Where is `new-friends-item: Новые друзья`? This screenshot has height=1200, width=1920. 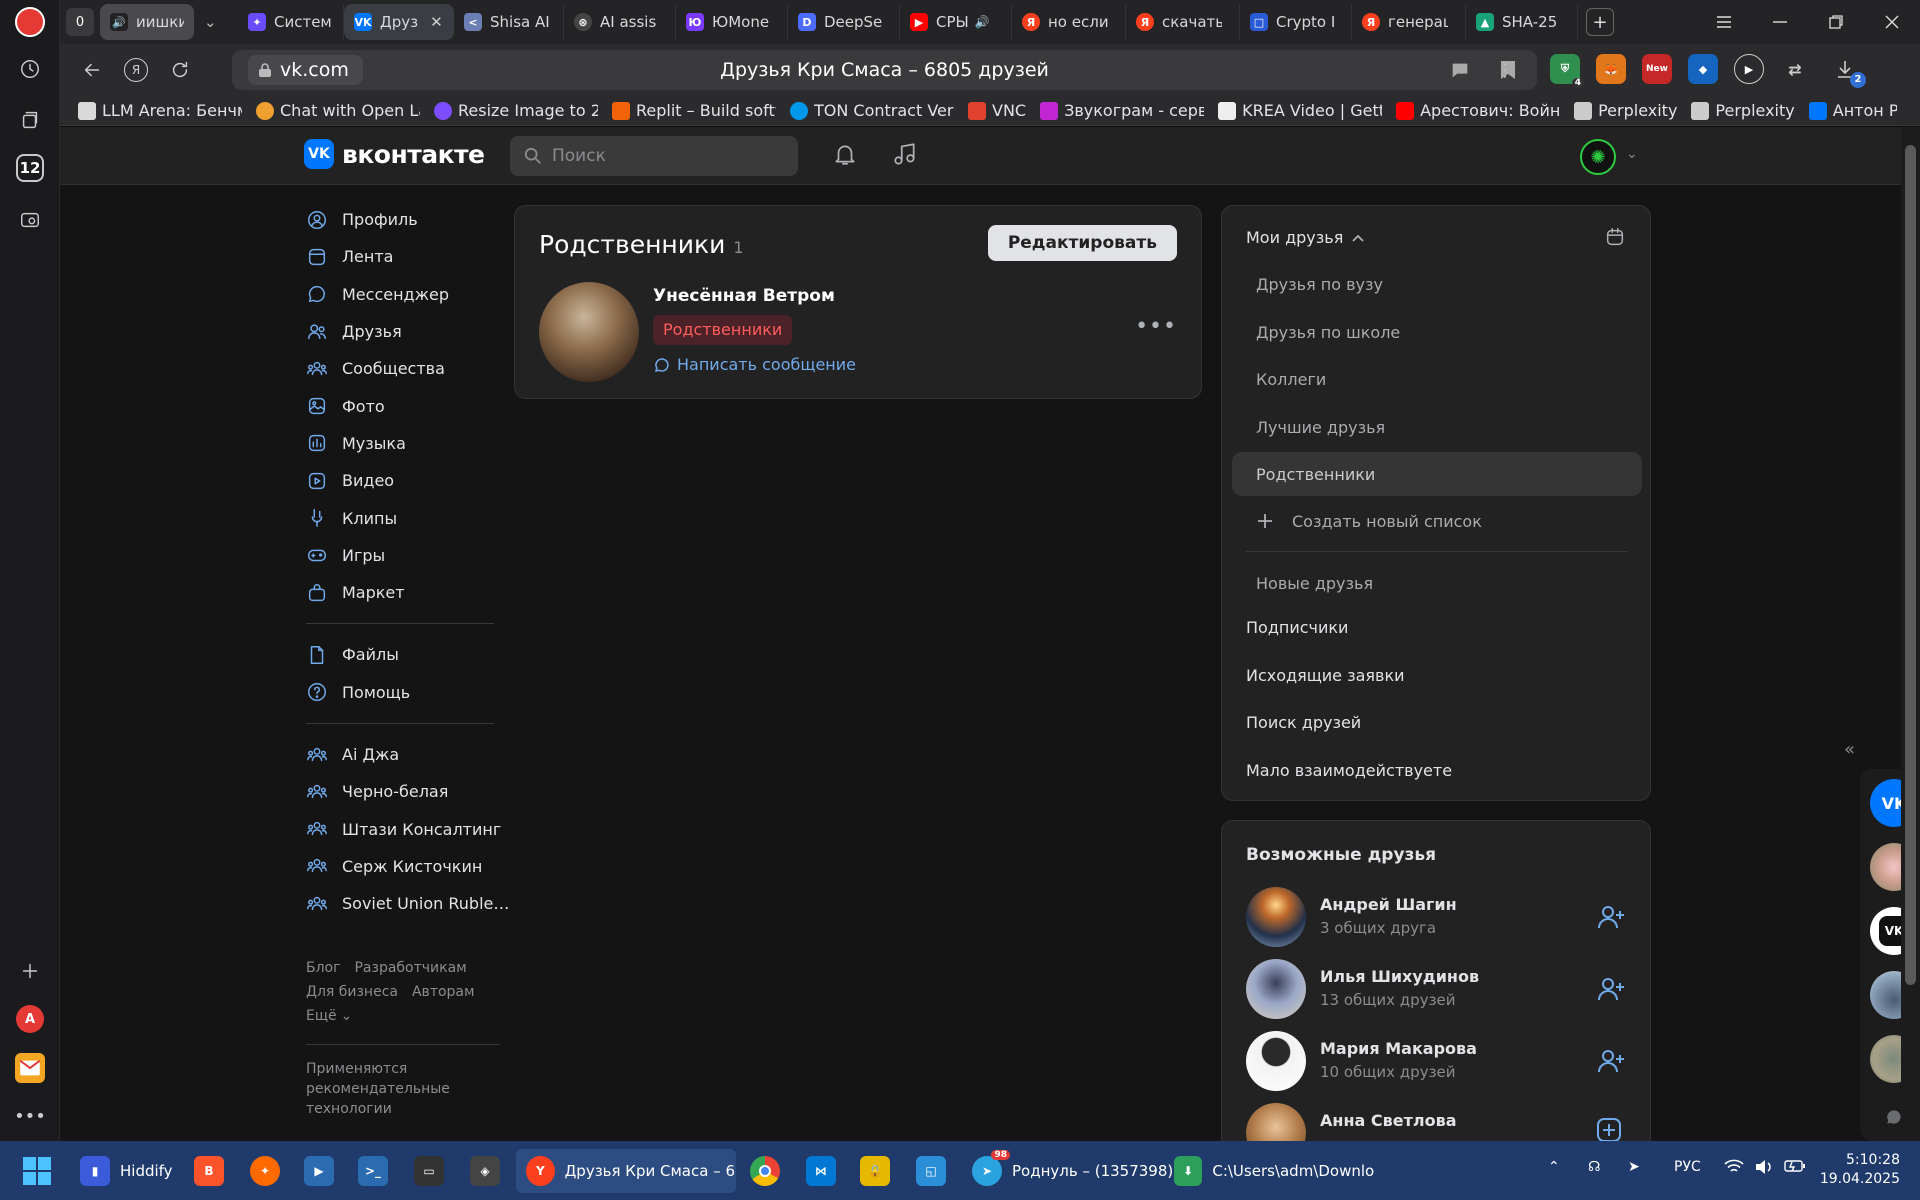
new-friends-item: Новые друзья is located at coordinates (1437, 583).